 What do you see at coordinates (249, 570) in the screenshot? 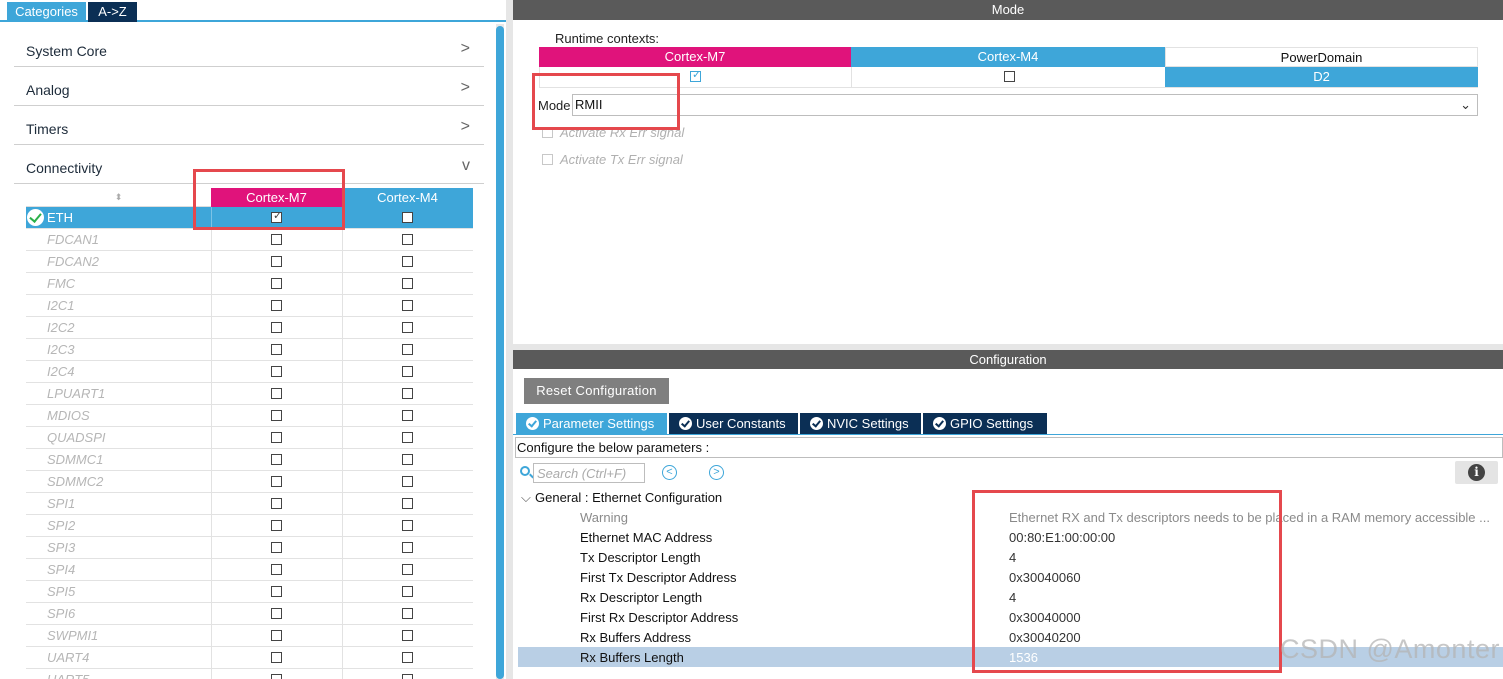
I see `peripheral-row: SPI4` at bounding box center [249, 570].